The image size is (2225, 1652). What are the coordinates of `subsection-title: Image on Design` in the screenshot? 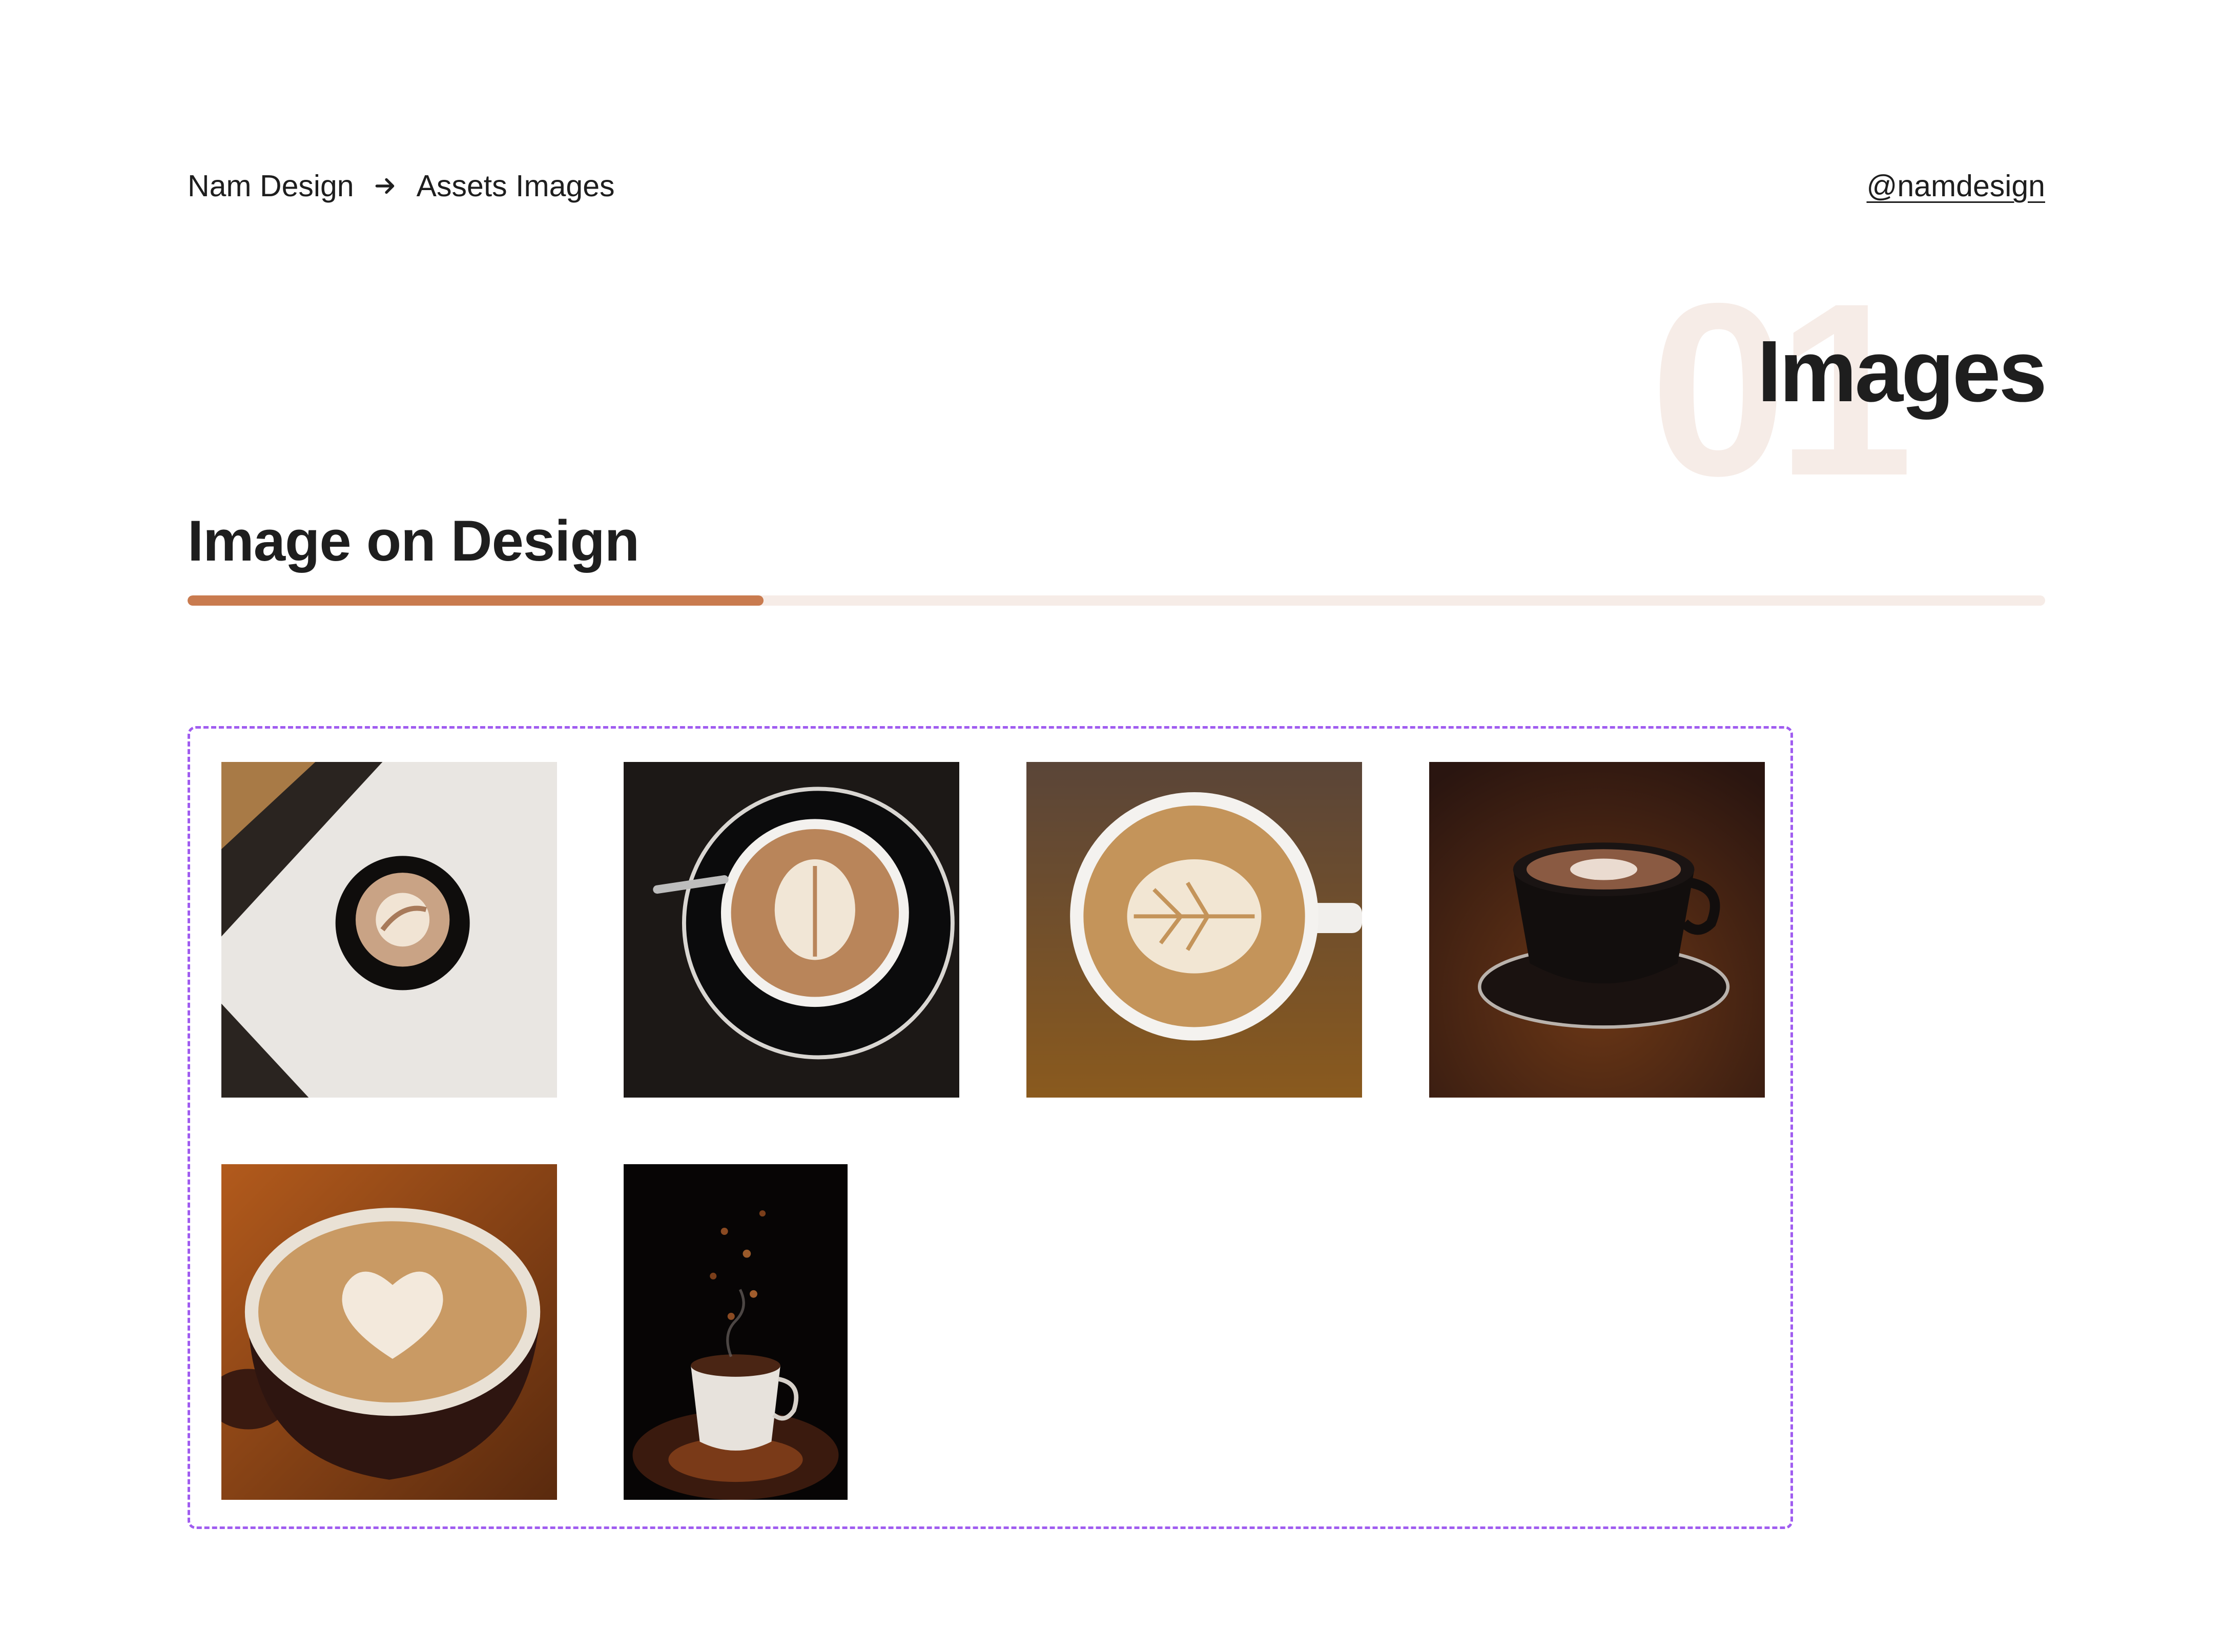 It's located at (414, 541).